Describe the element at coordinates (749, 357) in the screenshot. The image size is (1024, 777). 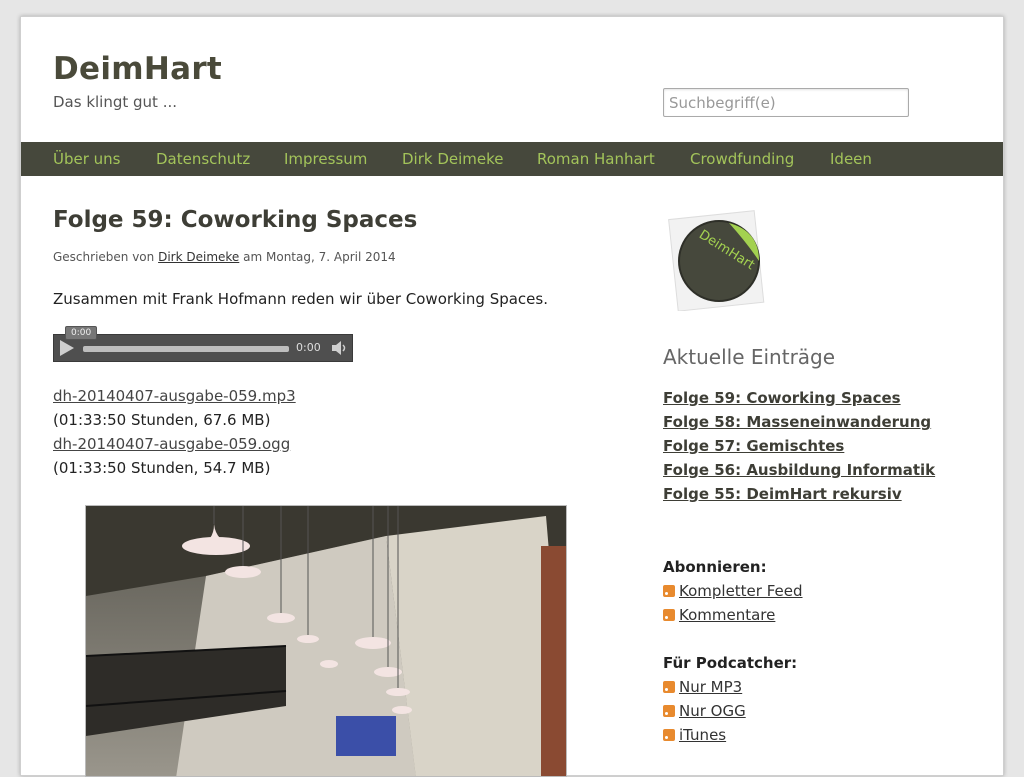
I see `recent-posts-title: Aktuelle Einträge` at that location.